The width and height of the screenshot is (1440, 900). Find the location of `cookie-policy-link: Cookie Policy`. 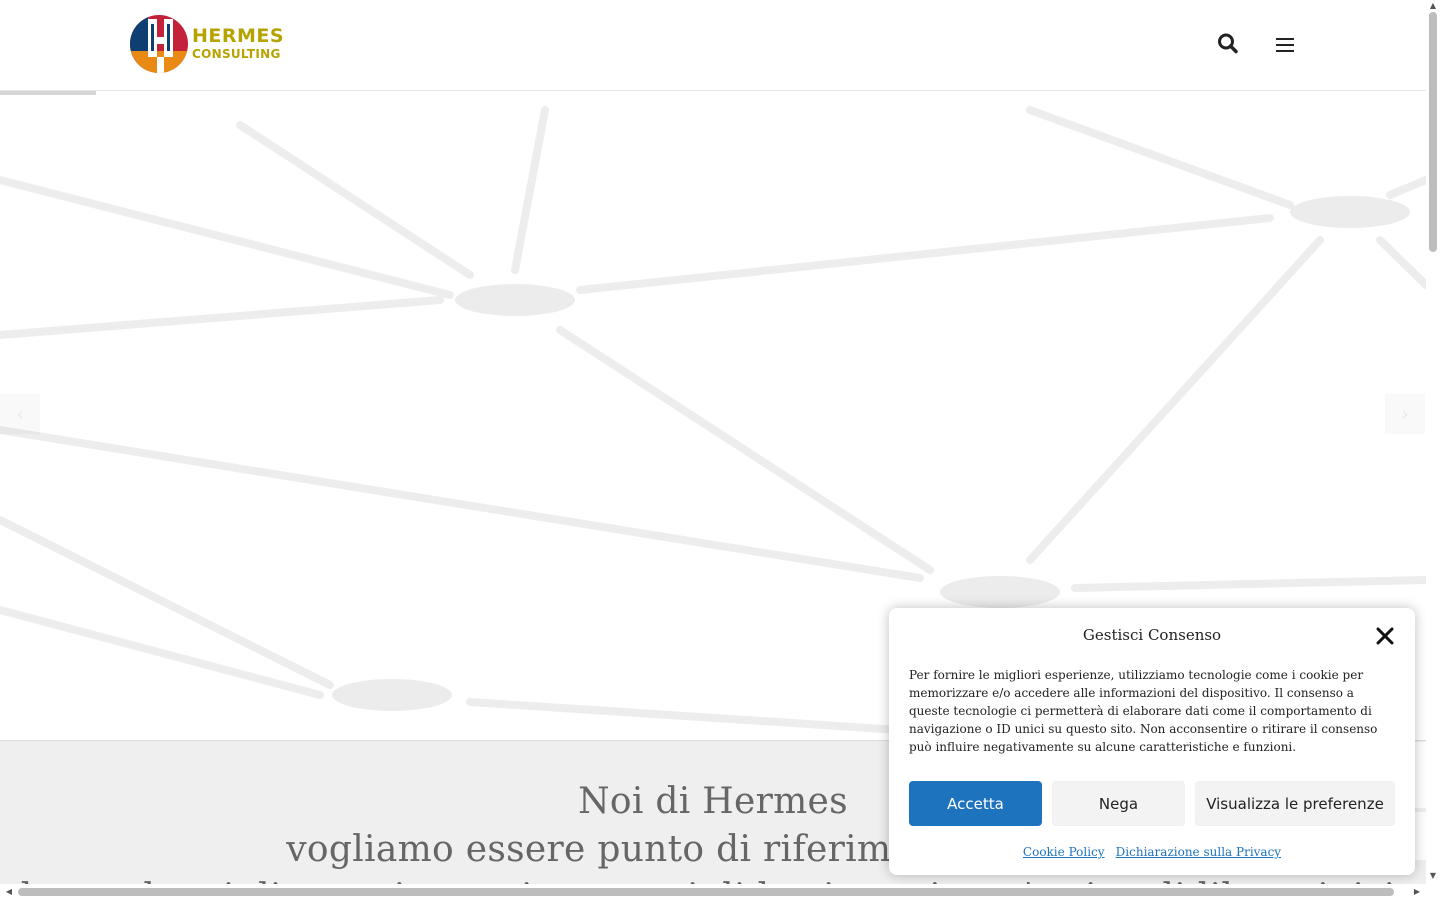

cookie-policy-link: Cookie Policy is located at coordinates (1064, 852).